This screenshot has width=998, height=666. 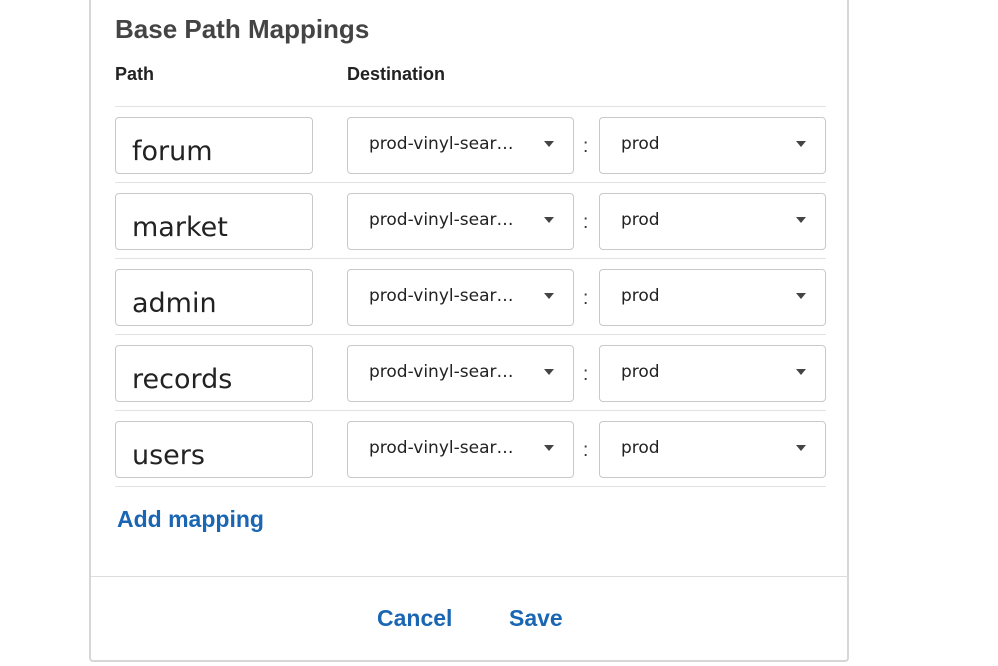 What do you see at coordinates (536, 618) in the screenshot?
I see `save-button: Save` at bounding box center [536, 618].